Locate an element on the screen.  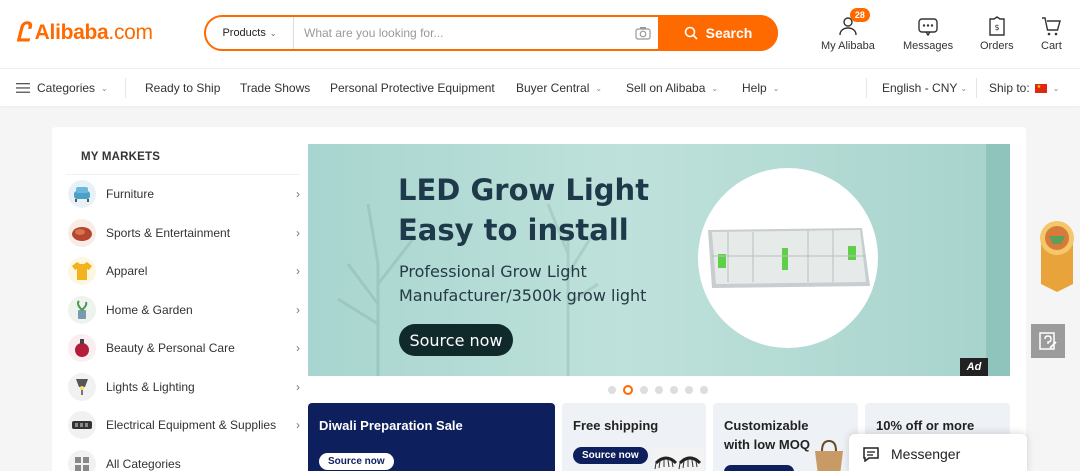
search-input is located at coordinates (461, 33).